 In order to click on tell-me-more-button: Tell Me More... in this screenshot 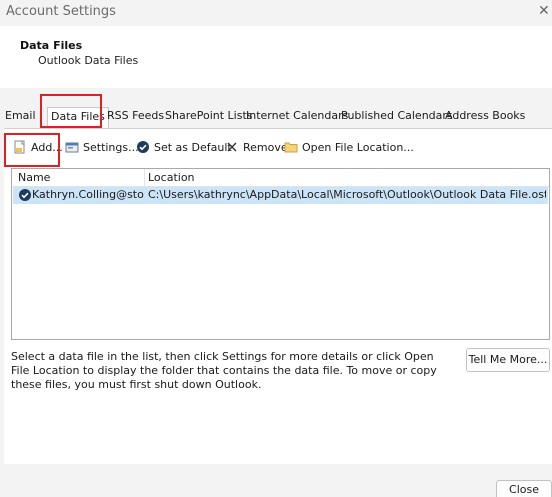, I will do `click(508, 360)`.